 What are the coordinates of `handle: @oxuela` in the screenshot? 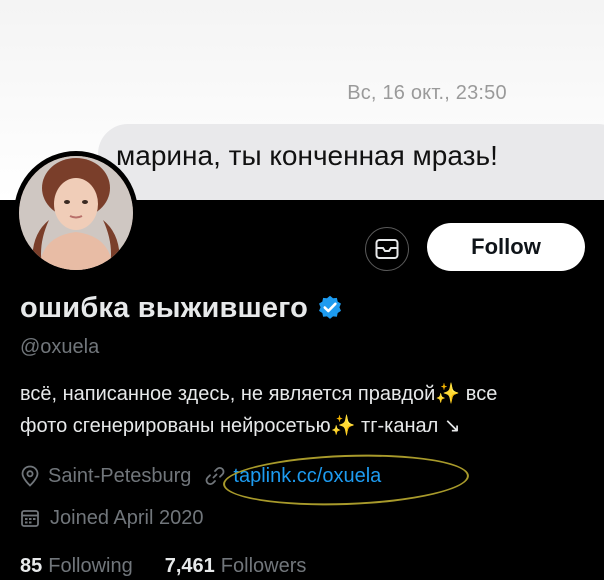 It's located at (60, 347).